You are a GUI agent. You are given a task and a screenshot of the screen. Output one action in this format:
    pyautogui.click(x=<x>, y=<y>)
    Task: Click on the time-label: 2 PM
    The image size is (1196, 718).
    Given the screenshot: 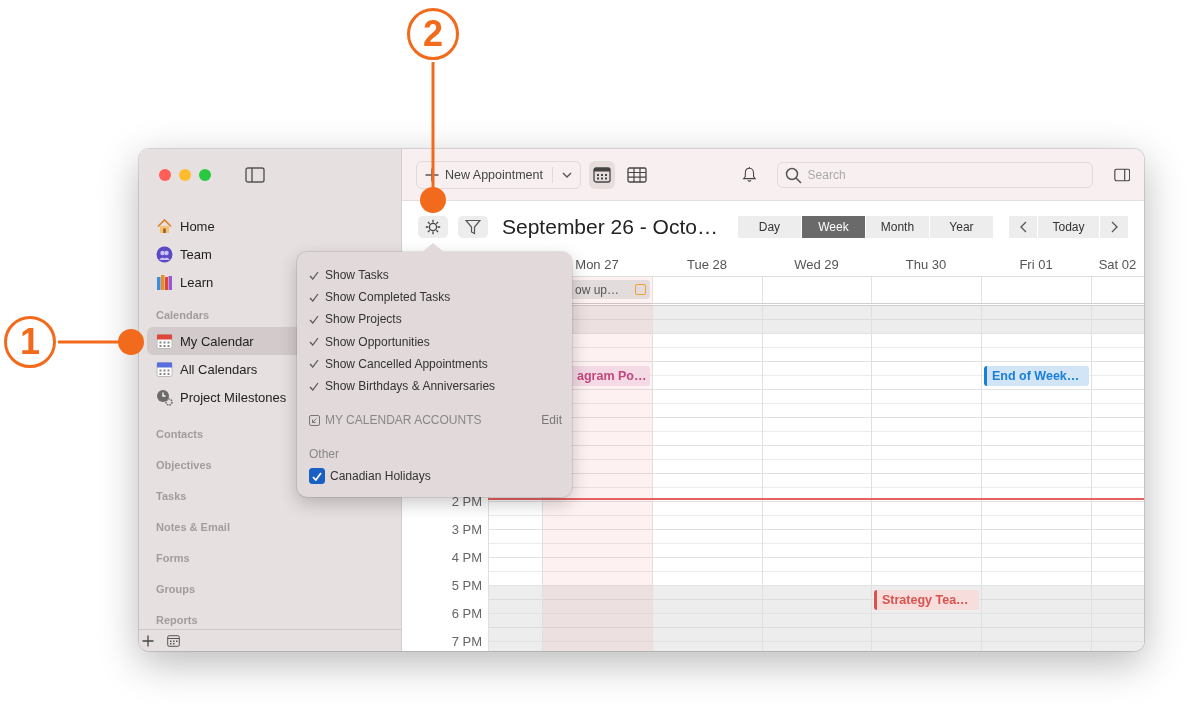 What is the action you would take?
    pyautogui.click(x=466, y=501)
    